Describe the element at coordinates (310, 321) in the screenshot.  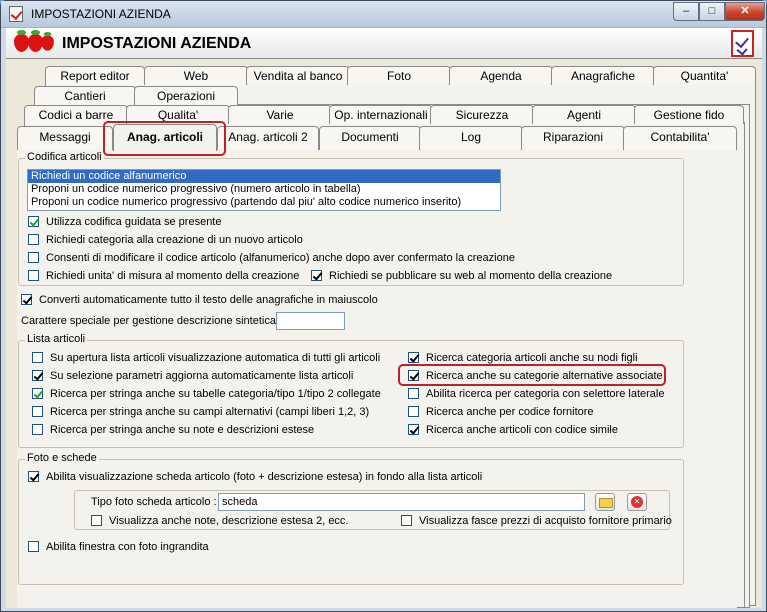
I see `carattere-speciale-input` at that location.